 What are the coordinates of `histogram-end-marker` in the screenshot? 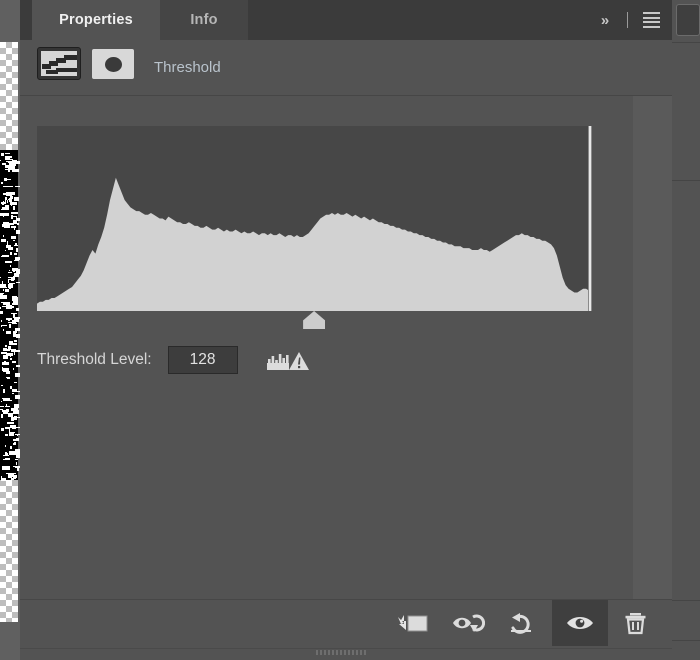 It's located at (590, 218).